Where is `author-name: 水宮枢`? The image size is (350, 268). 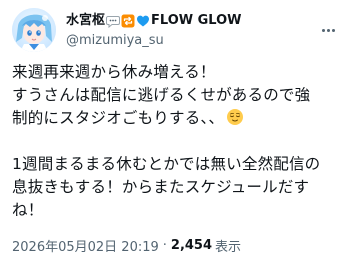 author-name: 水宮枢 is located at coordinates (86, 20).